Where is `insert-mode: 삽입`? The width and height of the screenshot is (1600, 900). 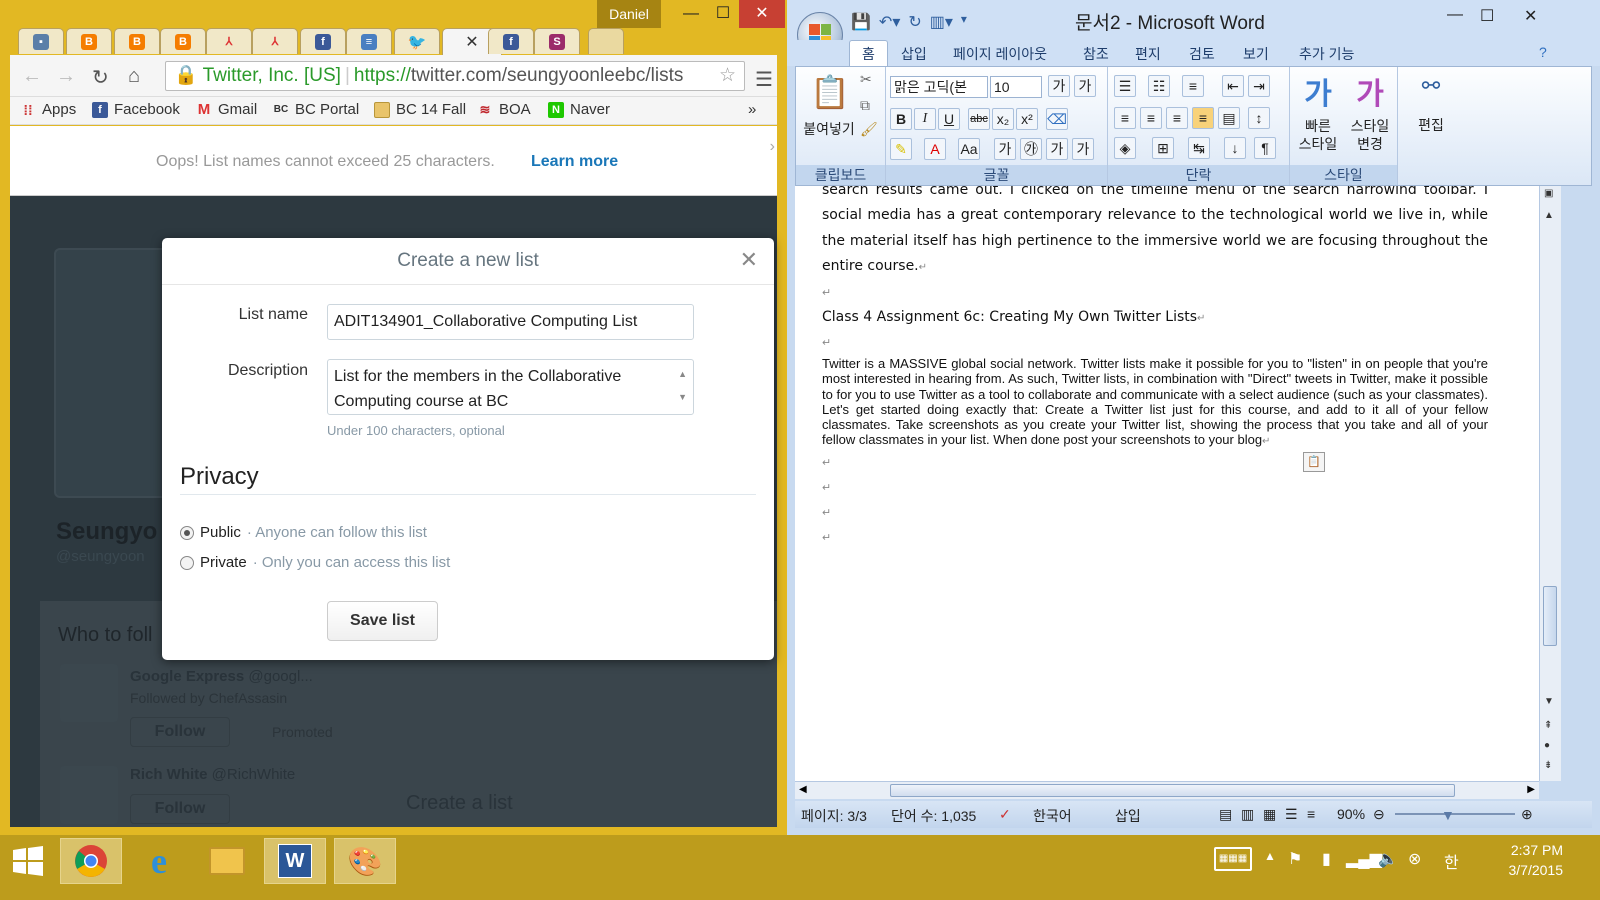
insert-mode: 삽입 is located at coordinates (1128, 816).